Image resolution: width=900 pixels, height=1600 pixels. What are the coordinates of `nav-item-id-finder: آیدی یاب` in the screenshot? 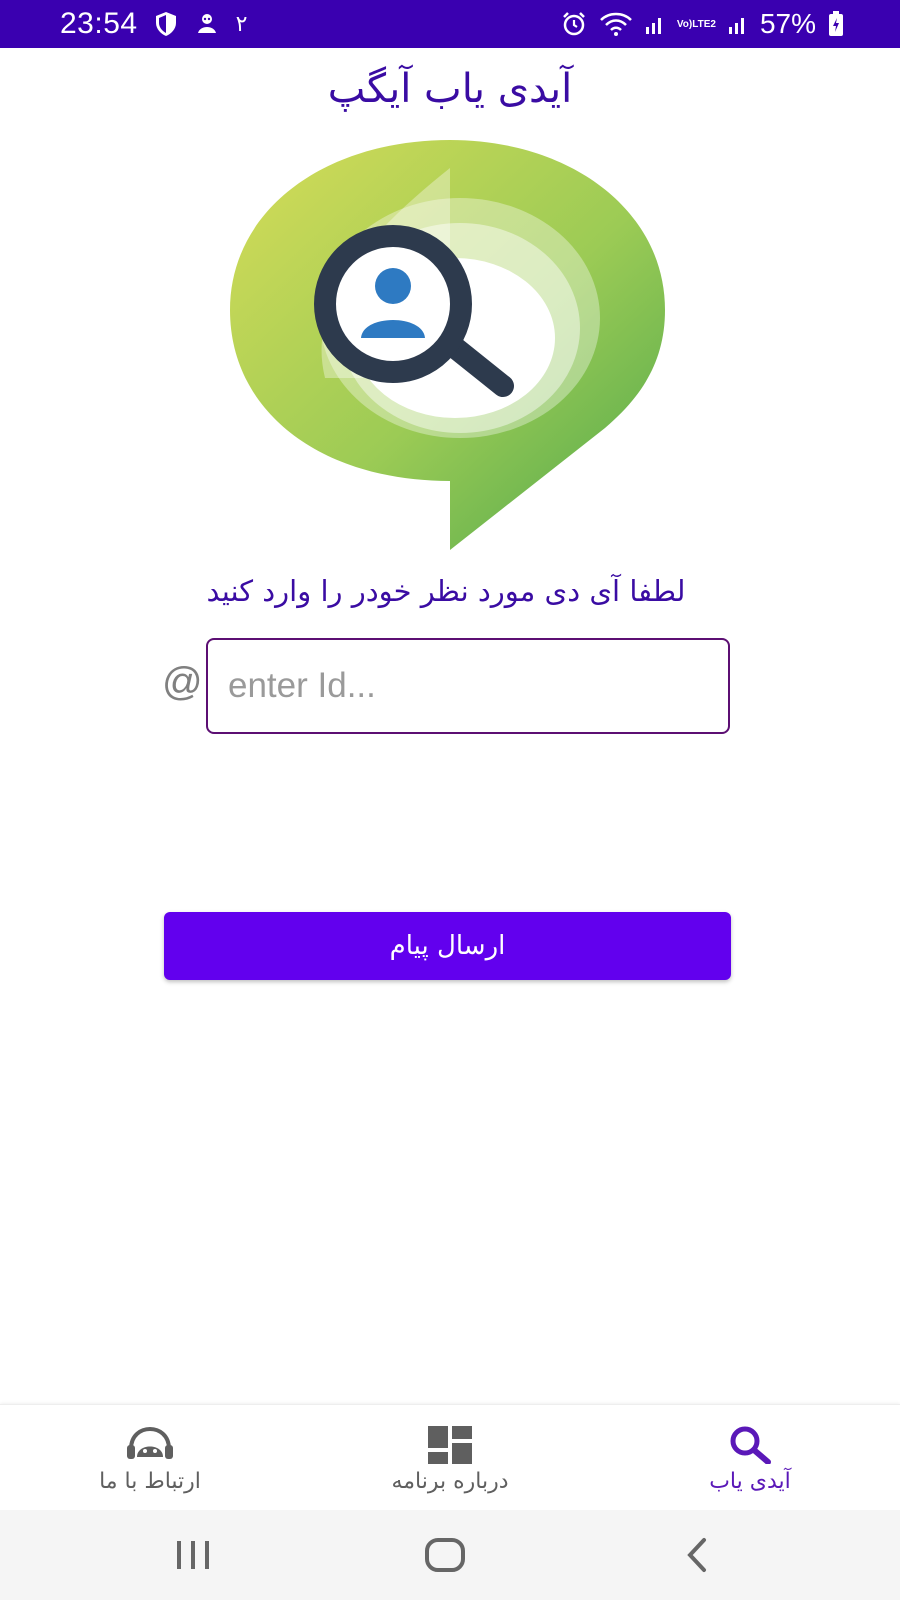 It's located at (750, 1458).